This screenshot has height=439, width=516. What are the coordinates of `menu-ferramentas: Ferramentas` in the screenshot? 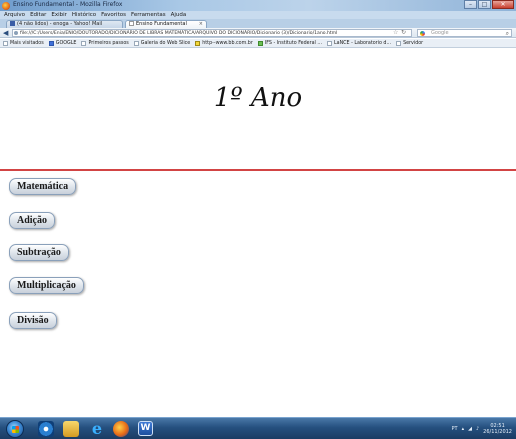 It's located at (148, 15).